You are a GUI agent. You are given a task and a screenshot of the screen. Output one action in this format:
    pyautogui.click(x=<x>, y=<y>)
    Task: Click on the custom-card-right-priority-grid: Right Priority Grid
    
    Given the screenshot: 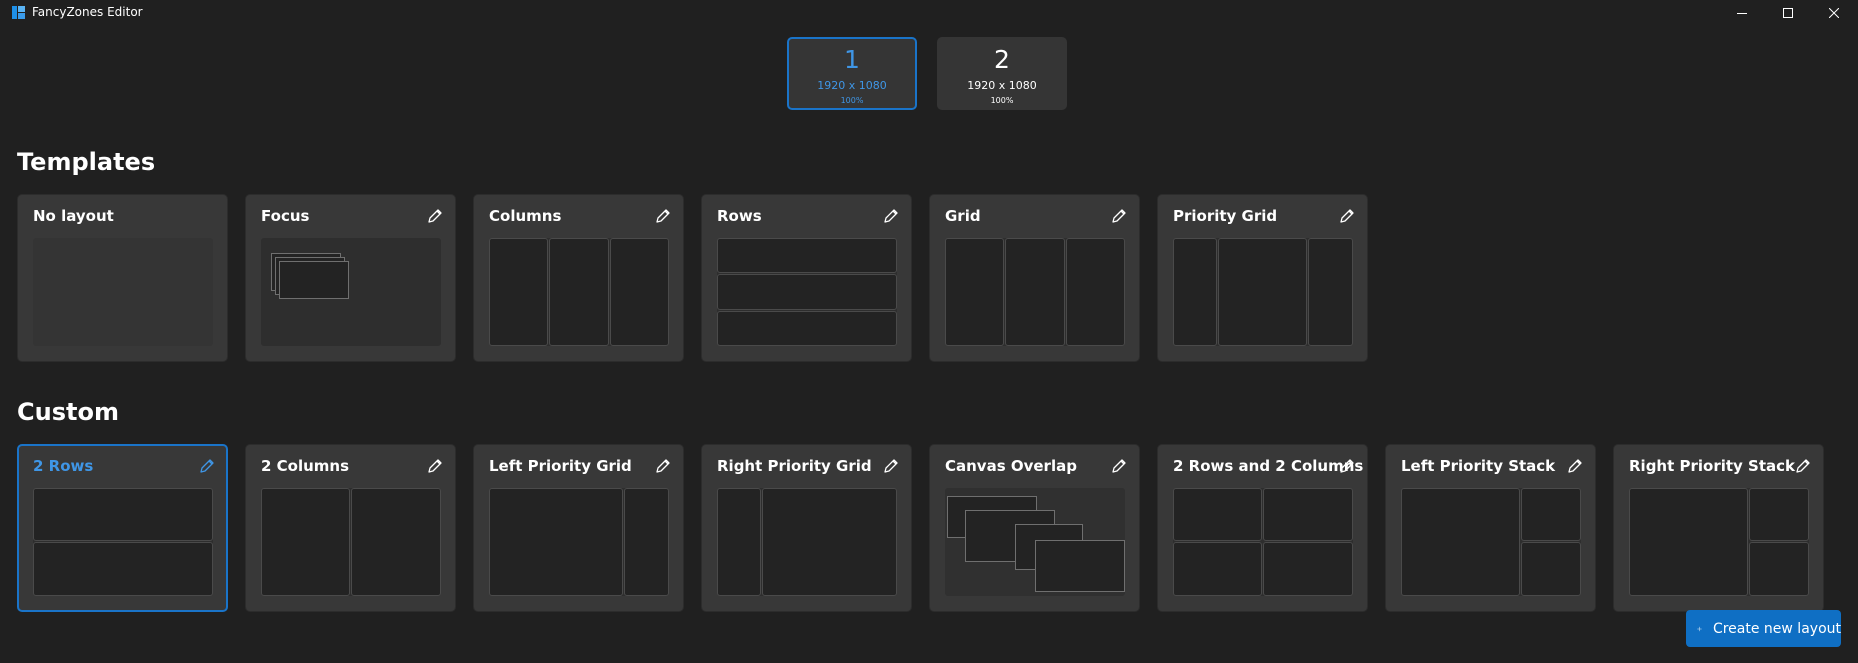 What is the action you would take?
    pyautogui.click(x=806, y=528)
    